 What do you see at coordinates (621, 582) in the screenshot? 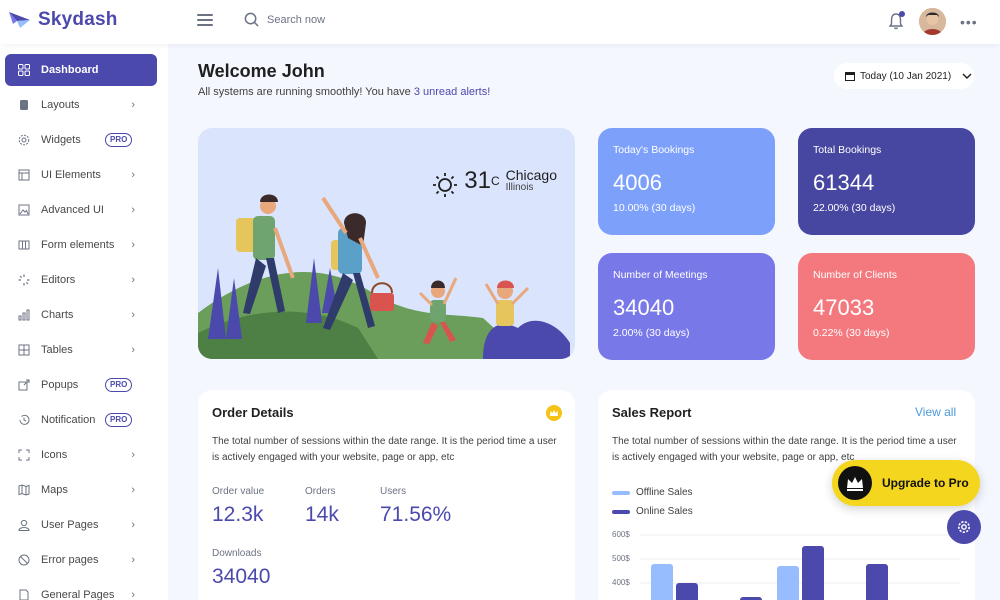
I see `y-tick-label: 400$` at bounding box center [621, 582].